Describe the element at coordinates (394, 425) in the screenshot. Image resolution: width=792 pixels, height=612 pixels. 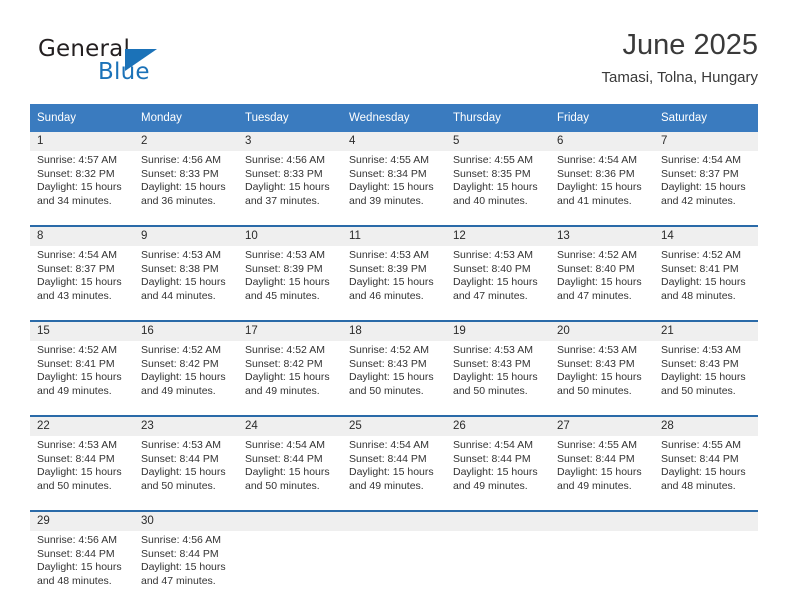
I see `day-number: 25` at that location.